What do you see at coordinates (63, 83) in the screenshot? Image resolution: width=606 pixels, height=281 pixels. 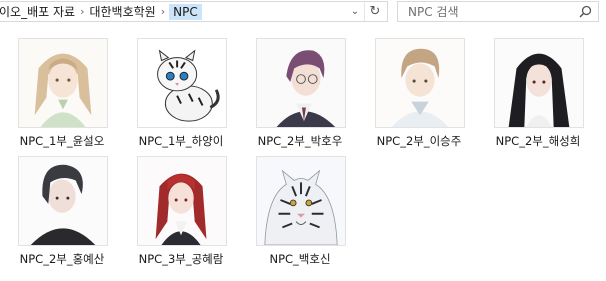 I see `blonde-character-thumbnail` at bounding box center [63, 83].